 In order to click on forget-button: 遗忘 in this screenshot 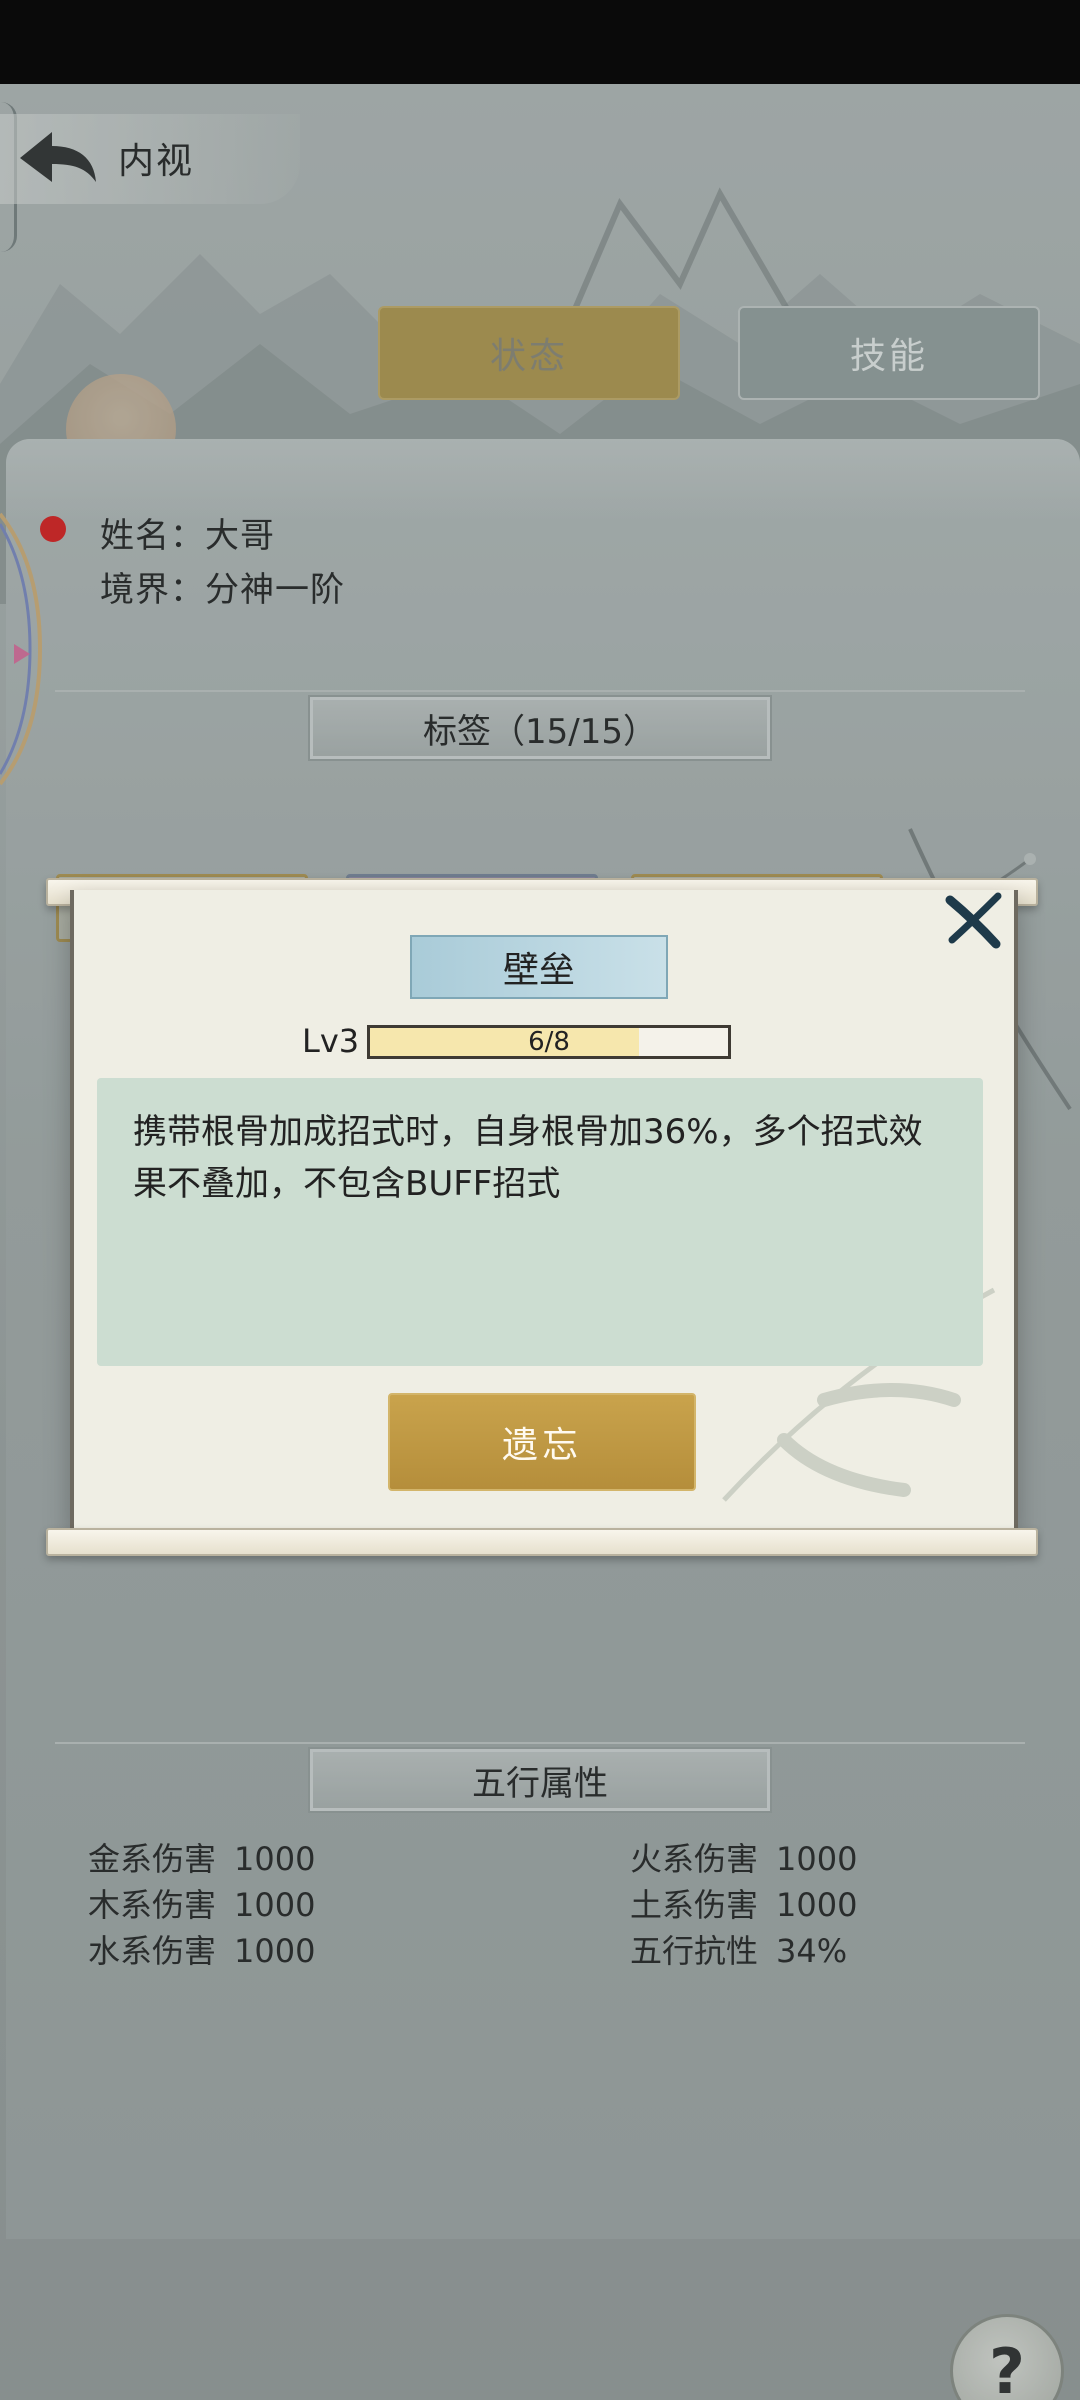, I will do `click(542, 1442)`.